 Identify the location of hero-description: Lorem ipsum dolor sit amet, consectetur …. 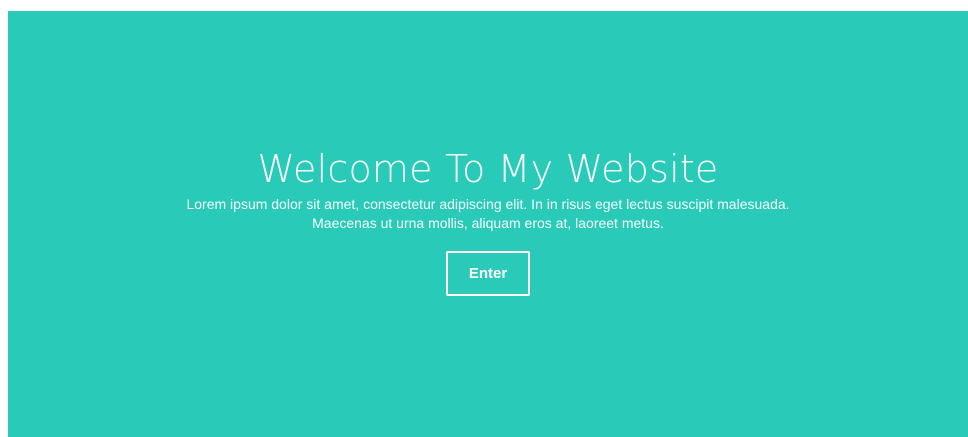
(488, 213).